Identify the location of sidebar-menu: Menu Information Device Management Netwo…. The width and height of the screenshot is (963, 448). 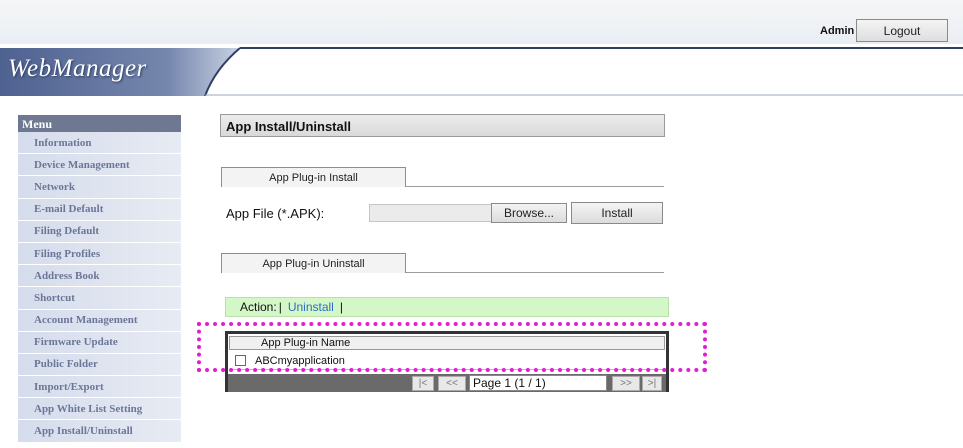
(99, 279).